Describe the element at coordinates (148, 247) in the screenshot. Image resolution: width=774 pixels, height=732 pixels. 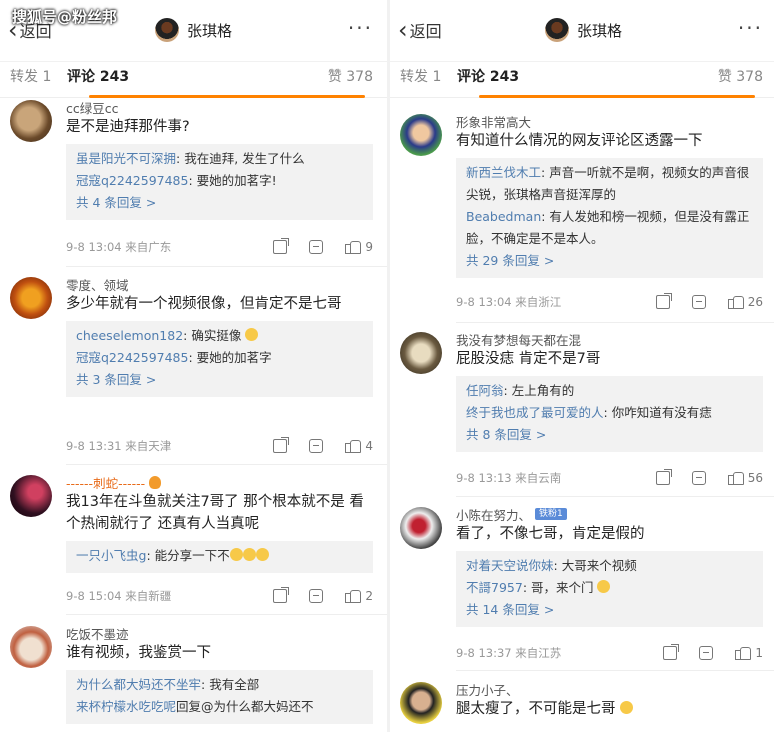
I see `comment-source: 来自广东` at that location.